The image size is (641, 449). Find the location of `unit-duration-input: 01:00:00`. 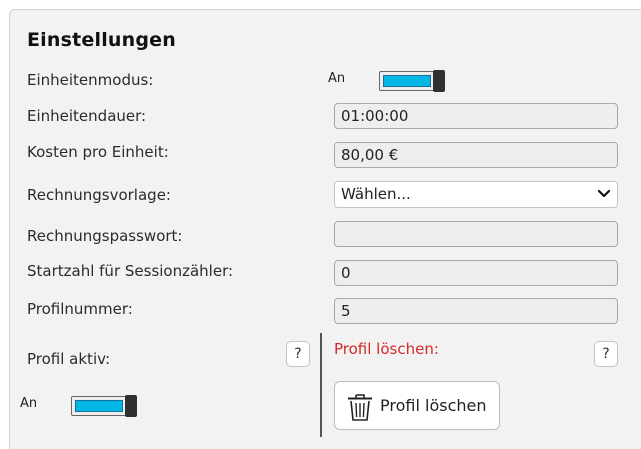

unit-duration-input: 01:00:00 is located at coordinates (476, 116).